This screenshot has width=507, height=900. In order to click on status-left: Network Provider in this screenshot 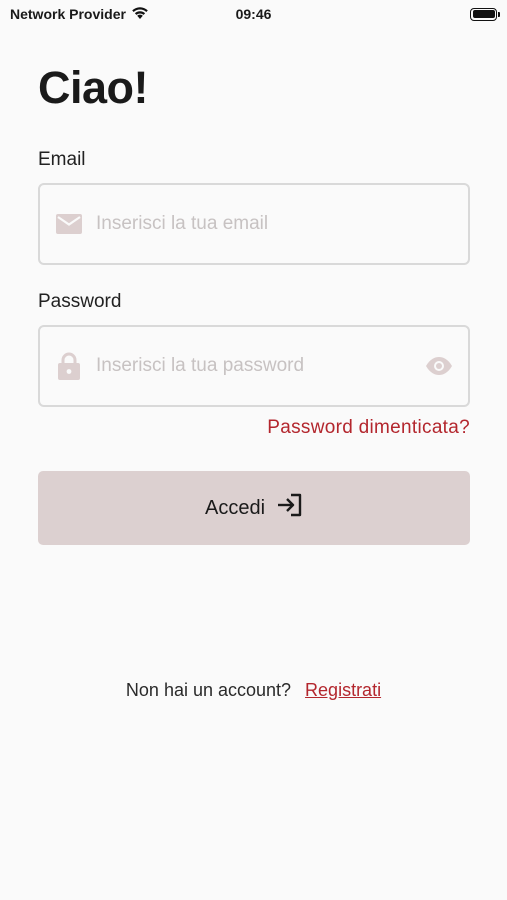, I will do `click(79, 14)`.